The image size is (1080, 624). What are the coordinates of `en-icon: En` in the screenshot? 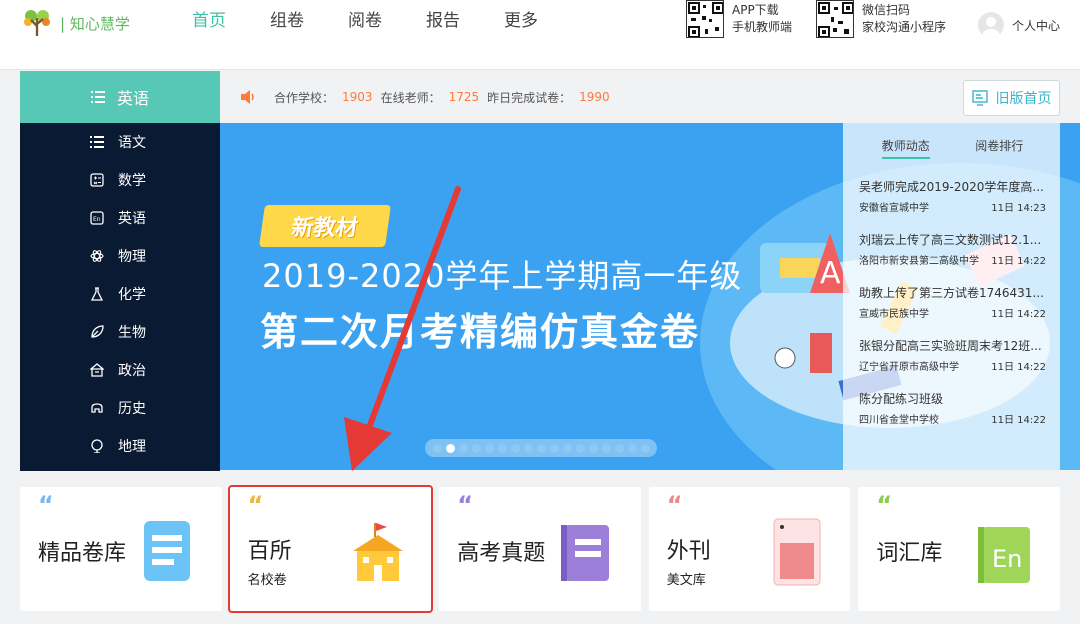 It's located at (97, 218).